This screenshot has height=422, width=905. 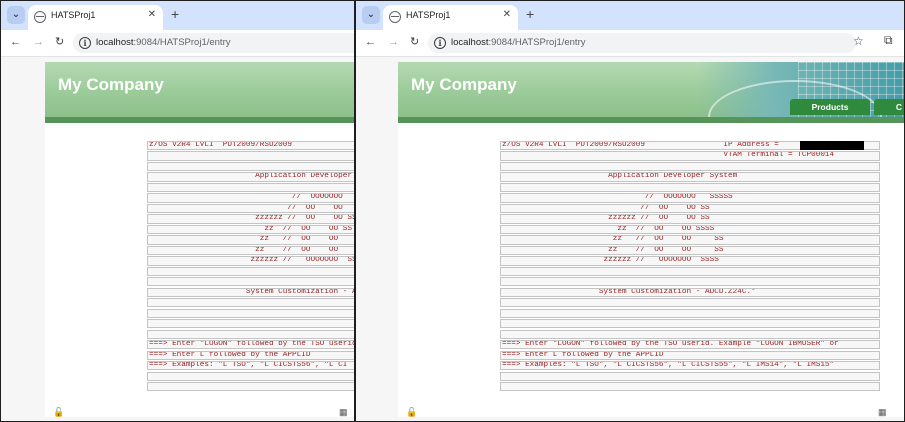 What do you see at coordinates (690, 198) in the screenshot?
I see `terminal-line: // OOOOOOO SSSSS` at bounding box center [690, 198].